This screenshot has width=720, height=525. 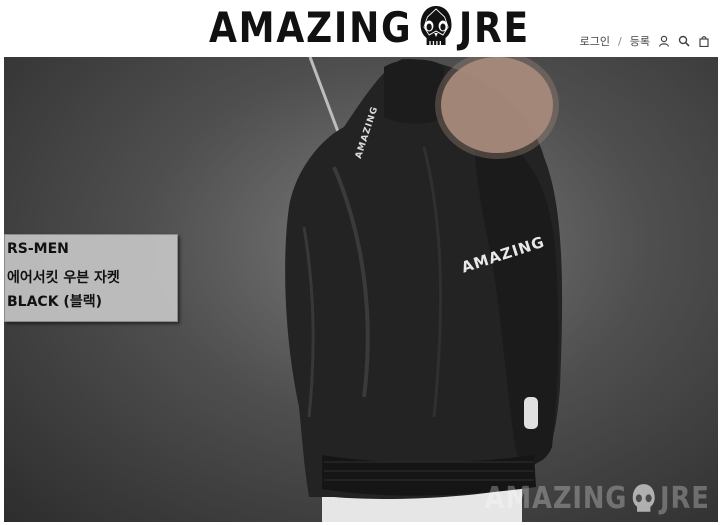 What do you see at coordinates (684, 41) in the screenshot?
I see `search-icon` at bounding box center [684, 41].